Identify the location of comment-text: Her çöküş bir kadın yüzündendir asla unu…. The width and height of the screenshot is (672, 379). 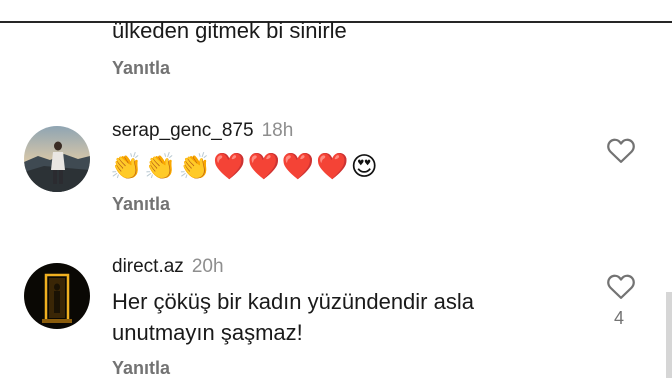
(293, 317).